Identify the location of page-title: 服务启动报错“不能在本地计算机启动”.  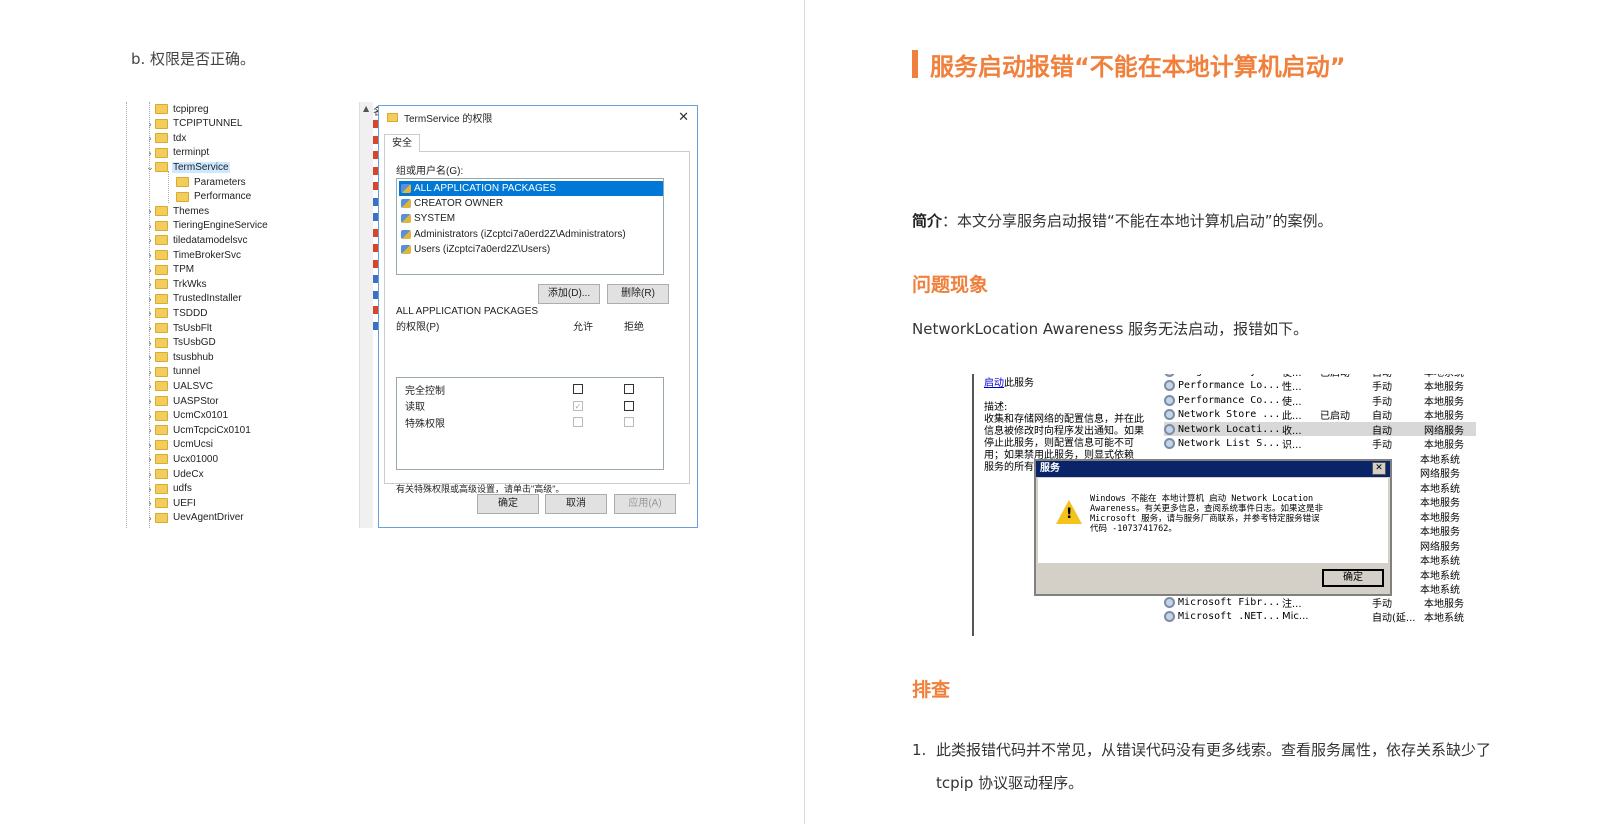
(1138, 67).